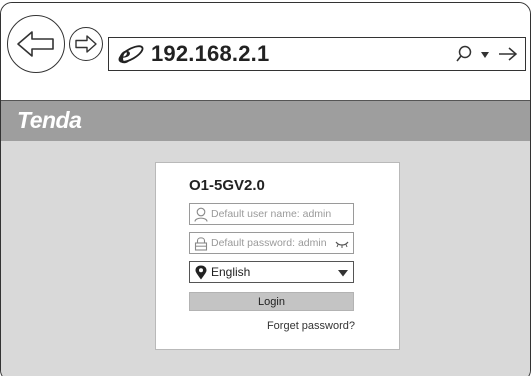  What do you see at coordinates (342, 244) in the screenshot?
I see `hide-password-icon` at bounding box center [342, 244].